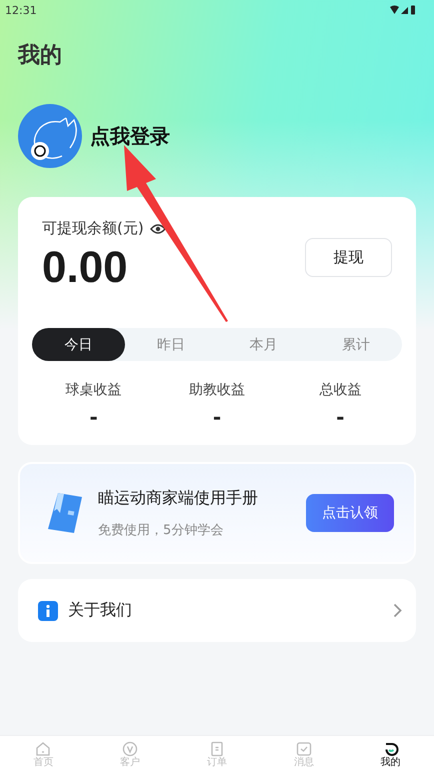 The image size is (434, 772). I want to click on period-tab: 累计, so click(356, 344).